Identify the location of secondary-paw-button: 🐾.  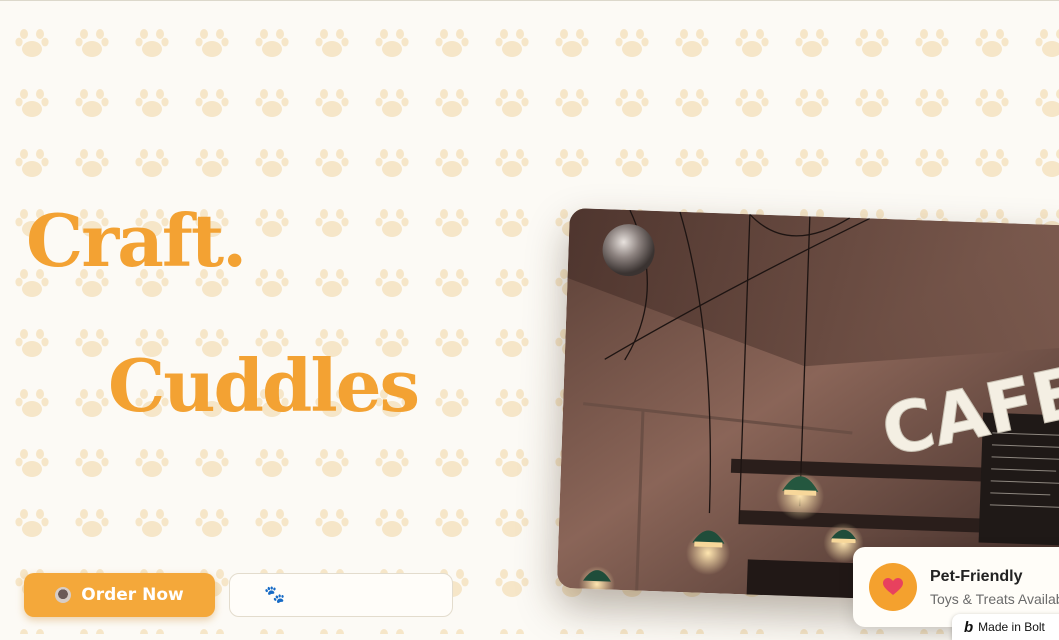
(341, 595).